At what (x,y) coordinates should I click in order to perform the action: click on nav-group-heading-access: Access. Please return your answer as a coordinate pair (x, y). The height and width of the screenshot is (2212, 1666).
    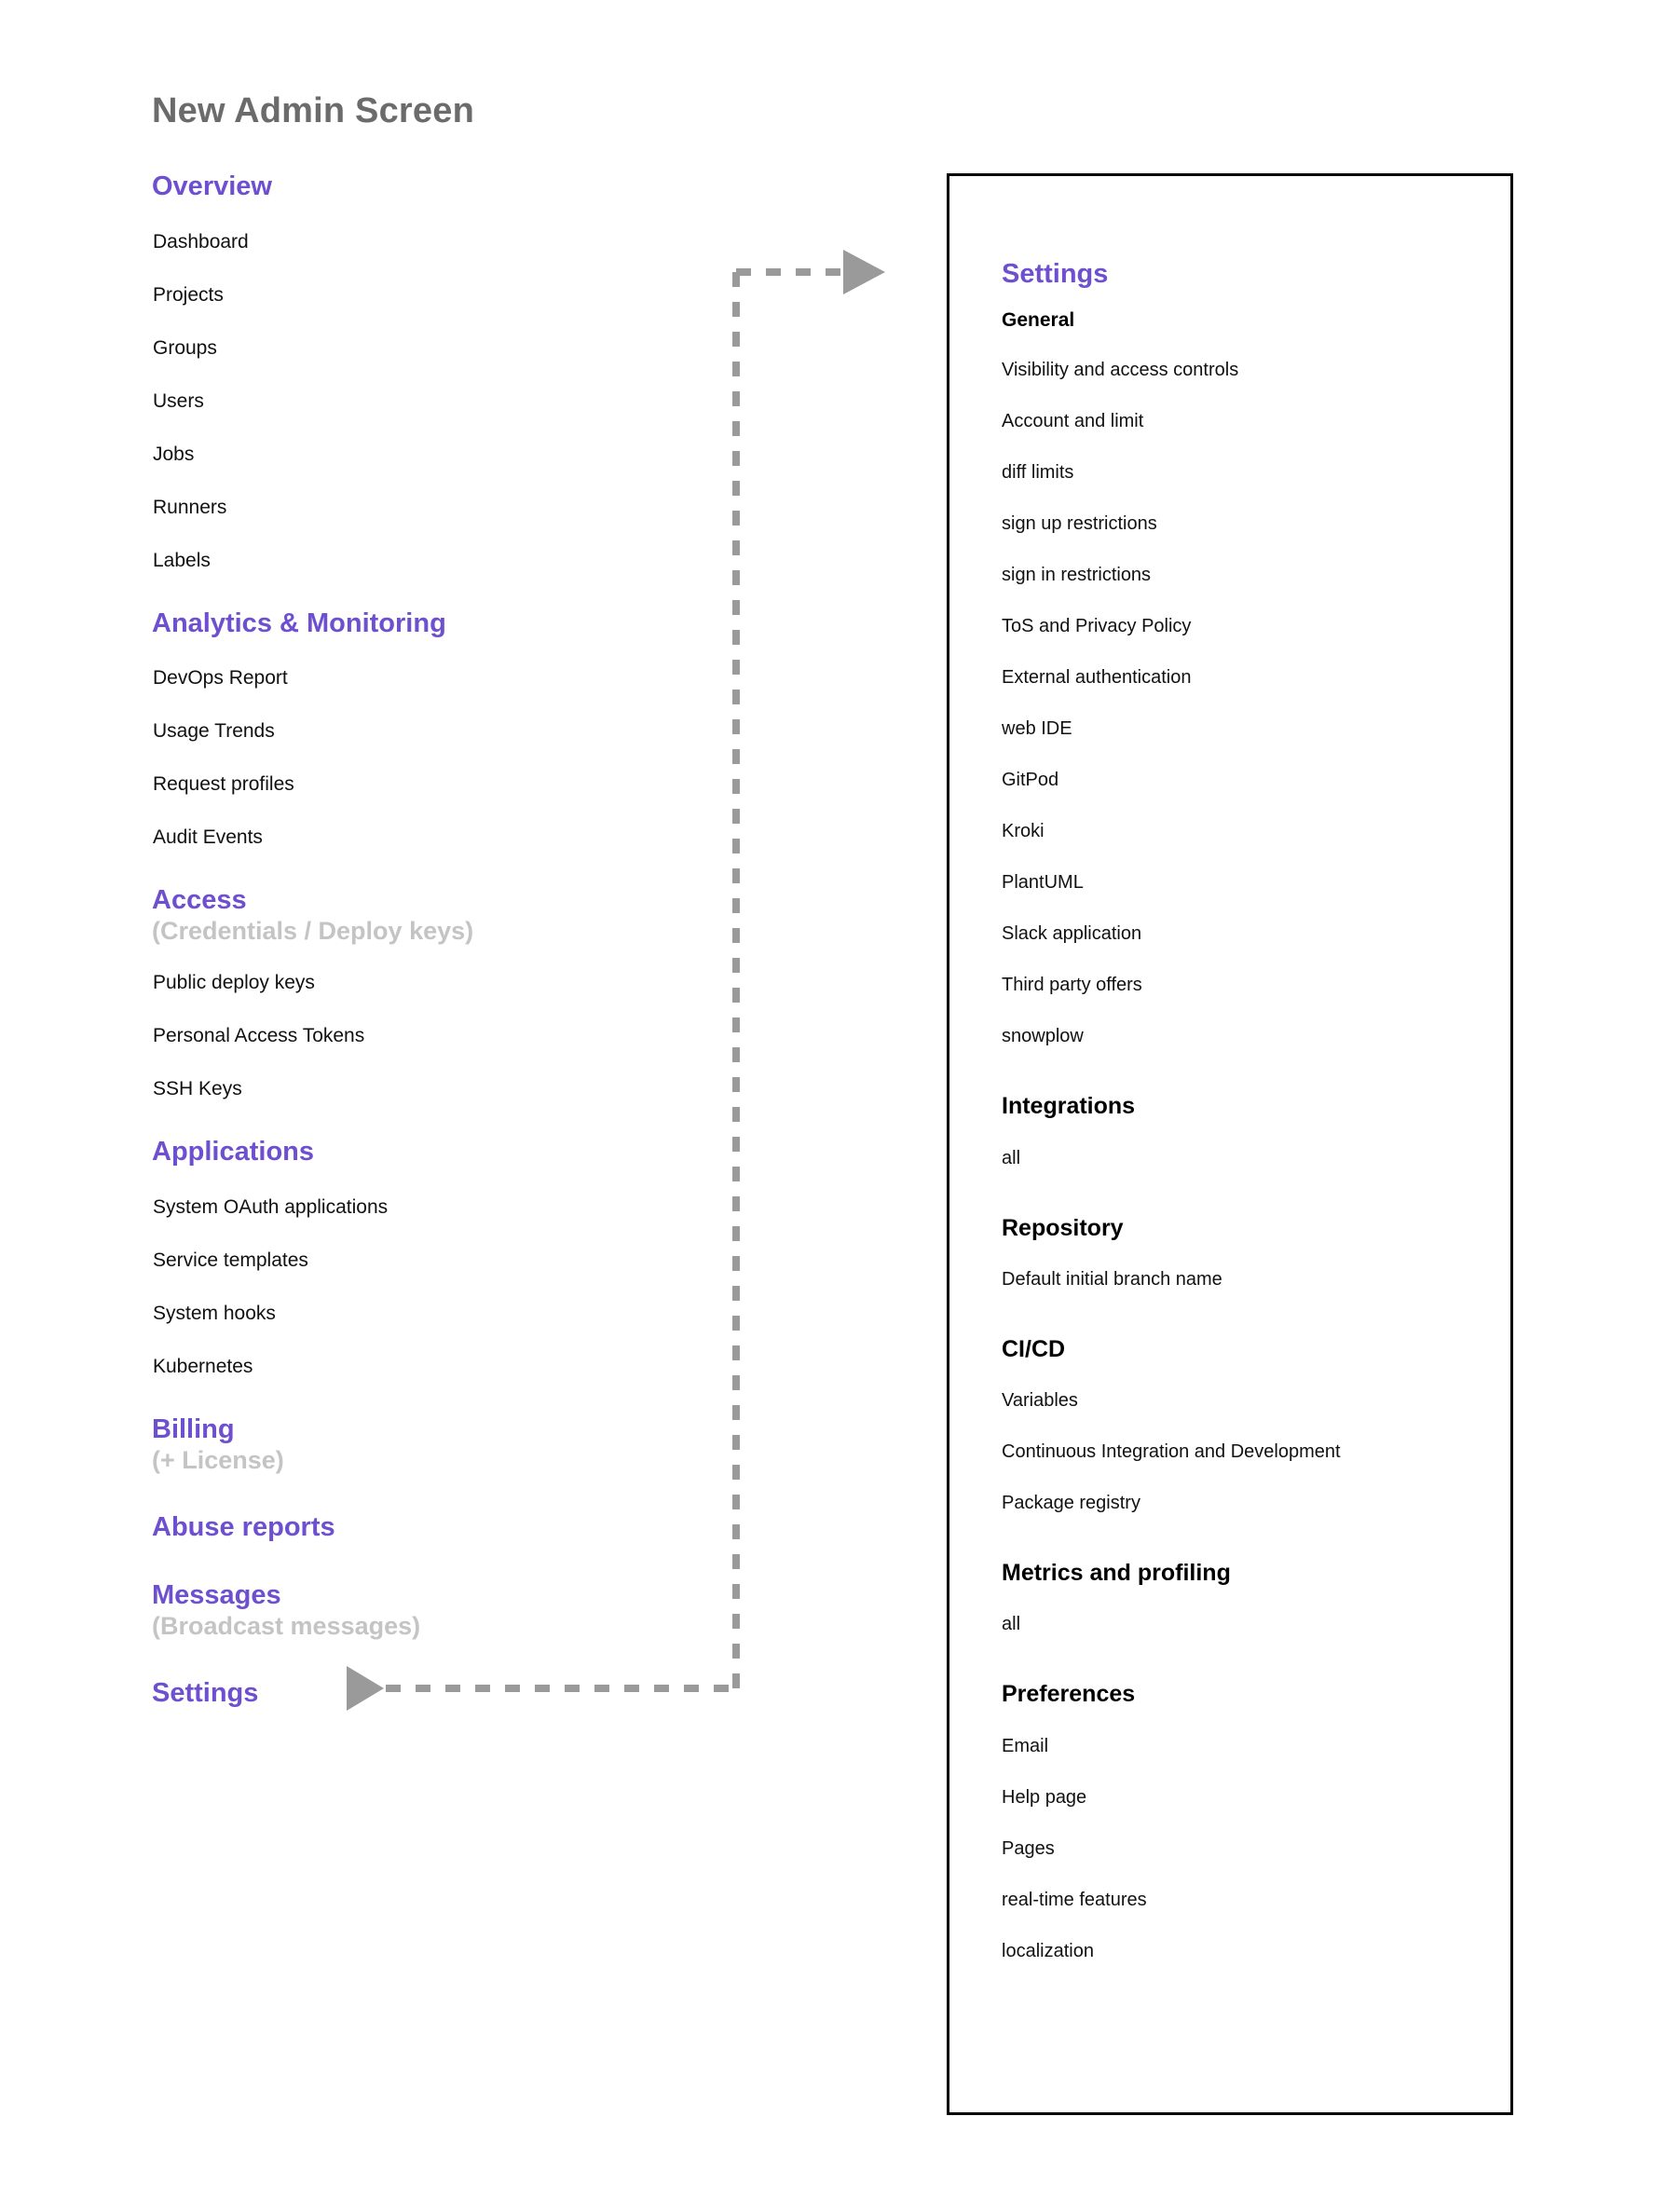
    Looking at the image, I should click on (413, 900).